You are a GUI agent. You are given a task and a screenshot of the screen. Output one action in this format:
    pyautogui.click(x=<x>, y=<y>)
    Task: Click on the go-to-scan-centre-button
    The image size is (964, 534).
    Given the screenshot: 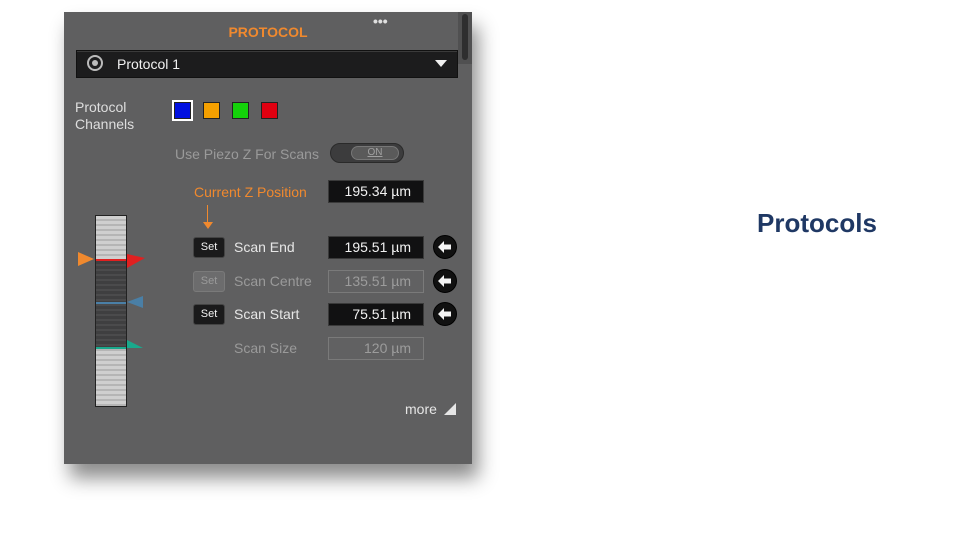 What is the action you would take?
    pyautogui.click(x=445, y=281)
    